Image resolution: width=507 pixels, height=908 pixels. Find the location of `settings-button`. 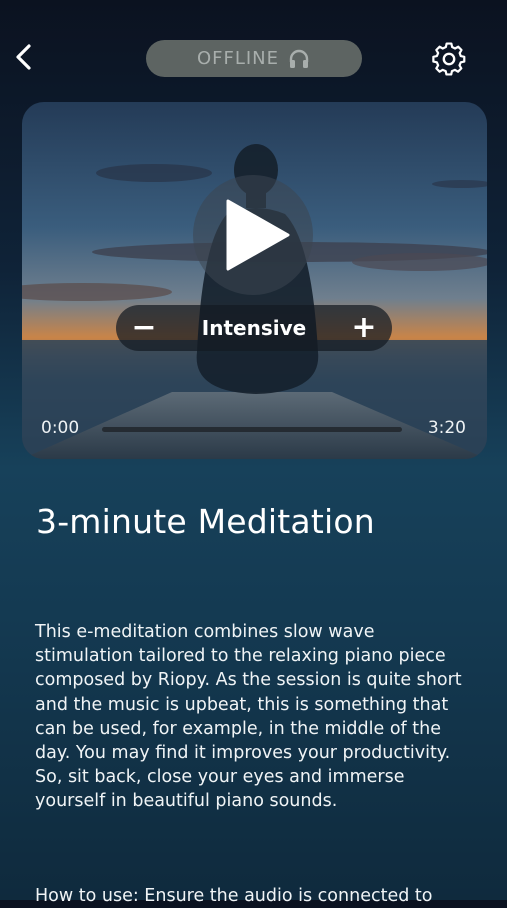

settings-button is located at coordinates (449, 59).